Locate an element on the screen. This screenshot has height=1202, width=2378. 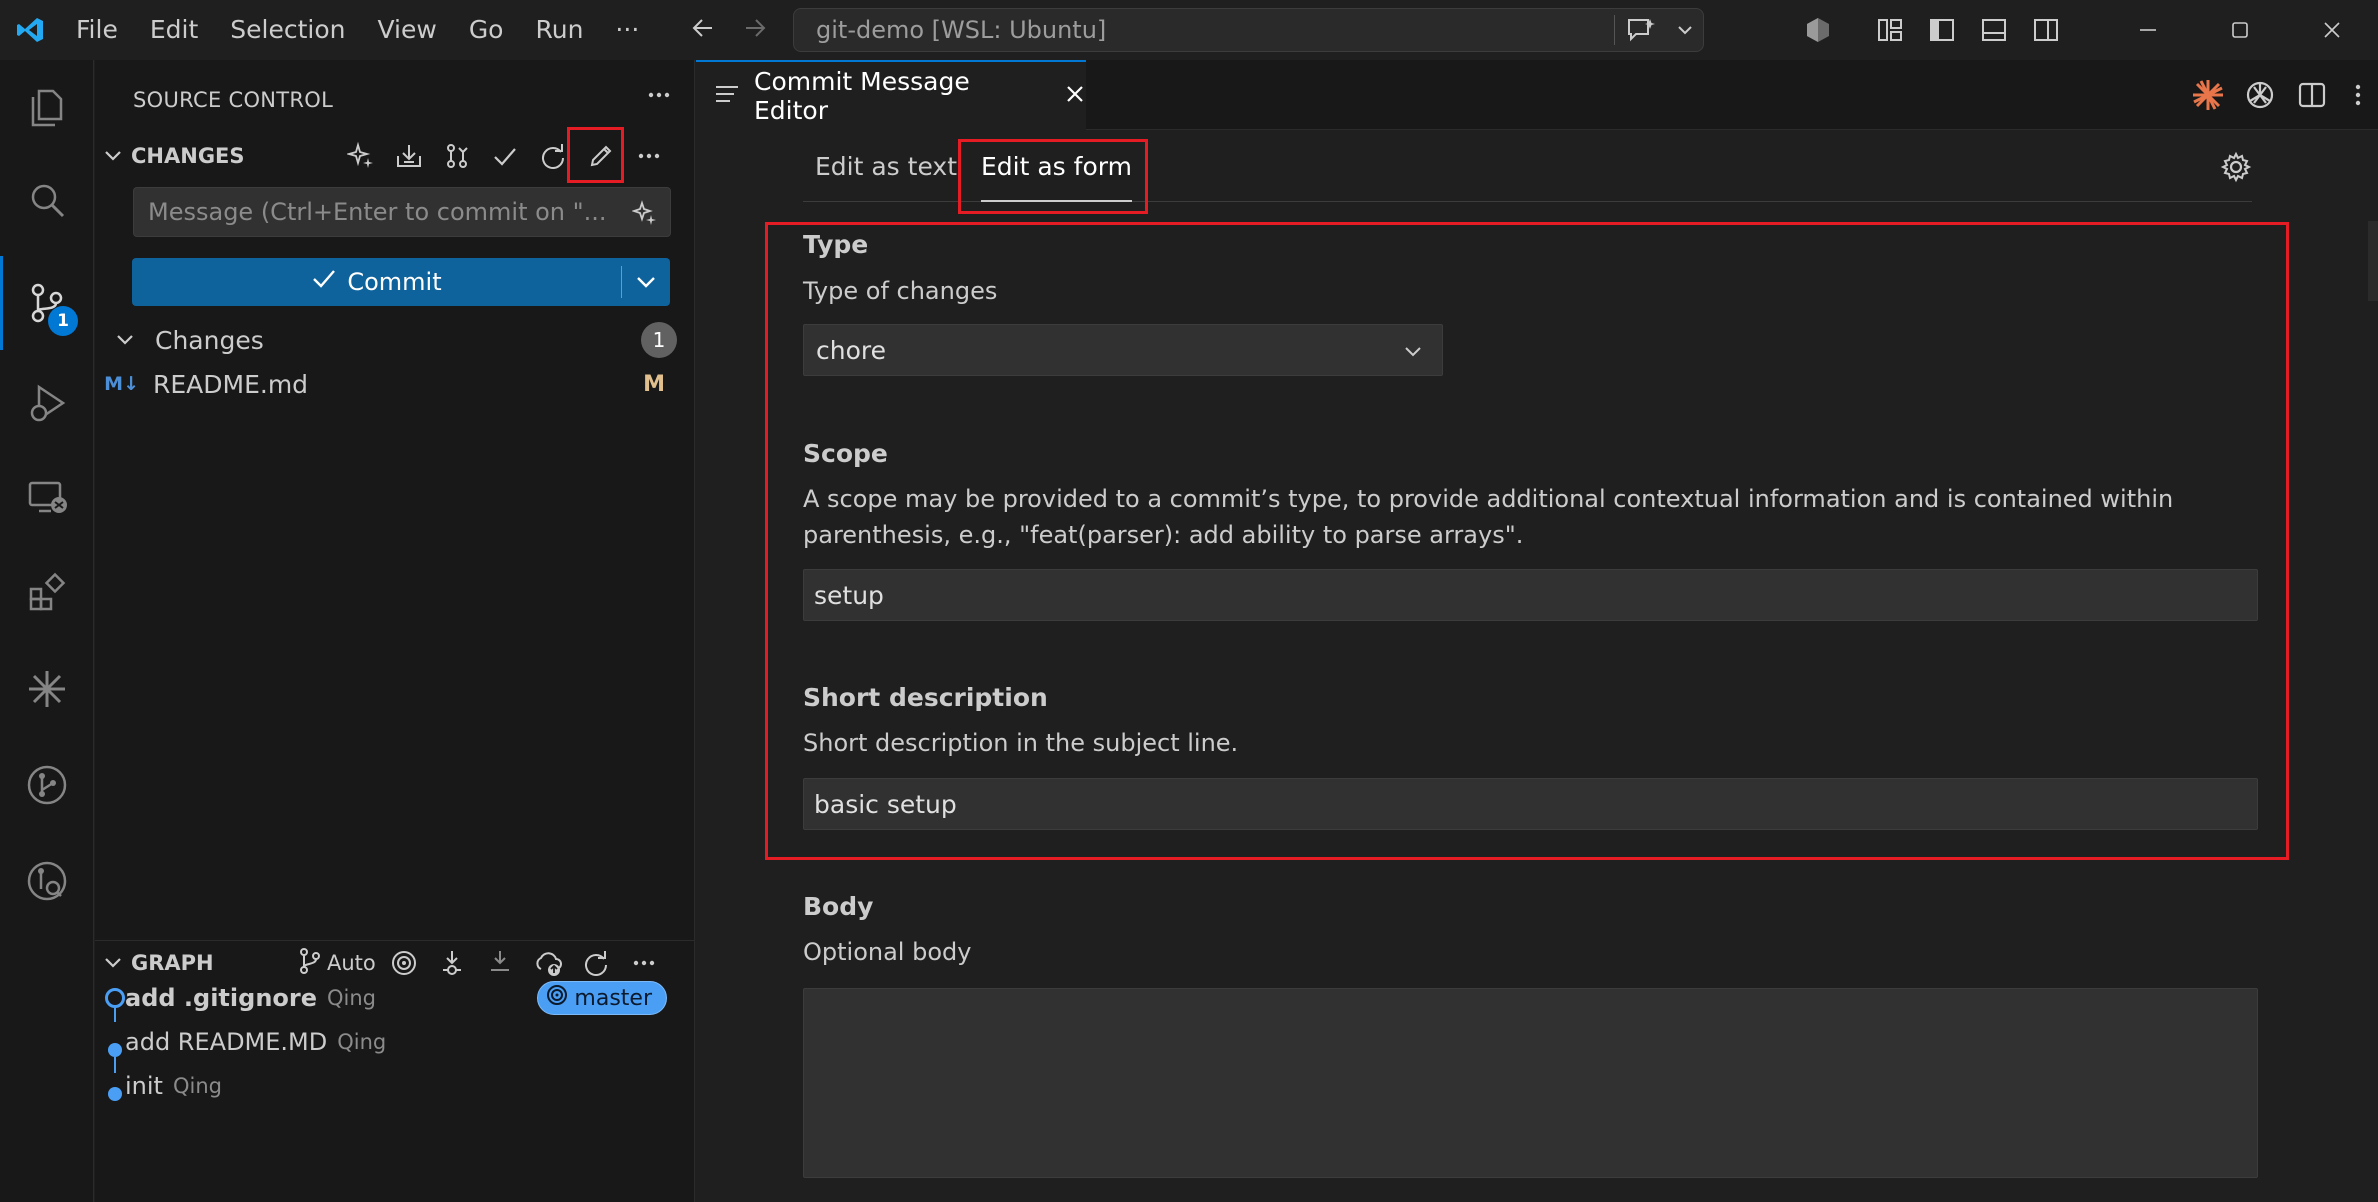
graph-auto-label: Auto is located at coordinates (351, 963).